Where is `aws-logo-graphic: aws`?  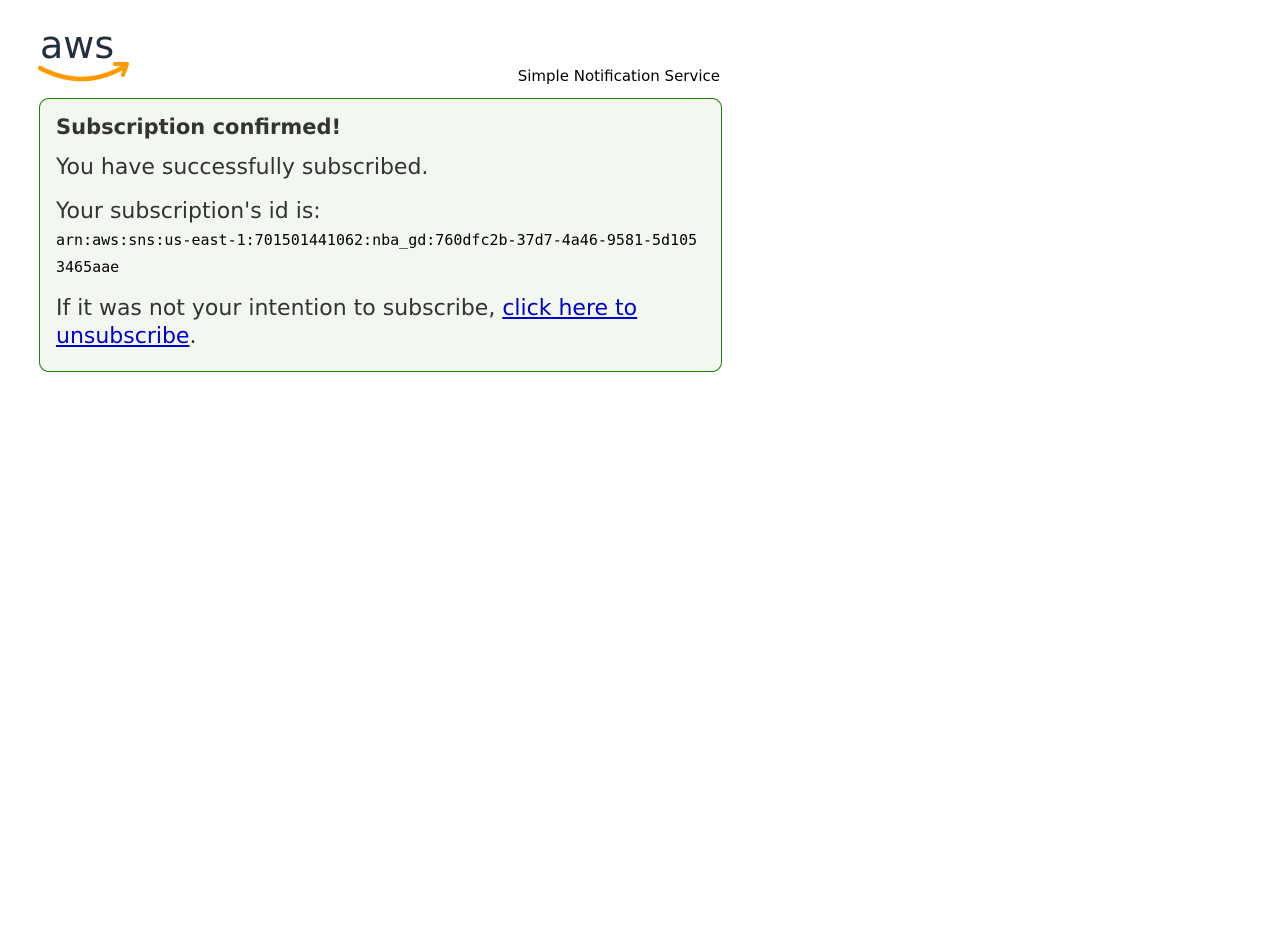
aws-logo-graphic: aws is located at coordinates (83, 54).